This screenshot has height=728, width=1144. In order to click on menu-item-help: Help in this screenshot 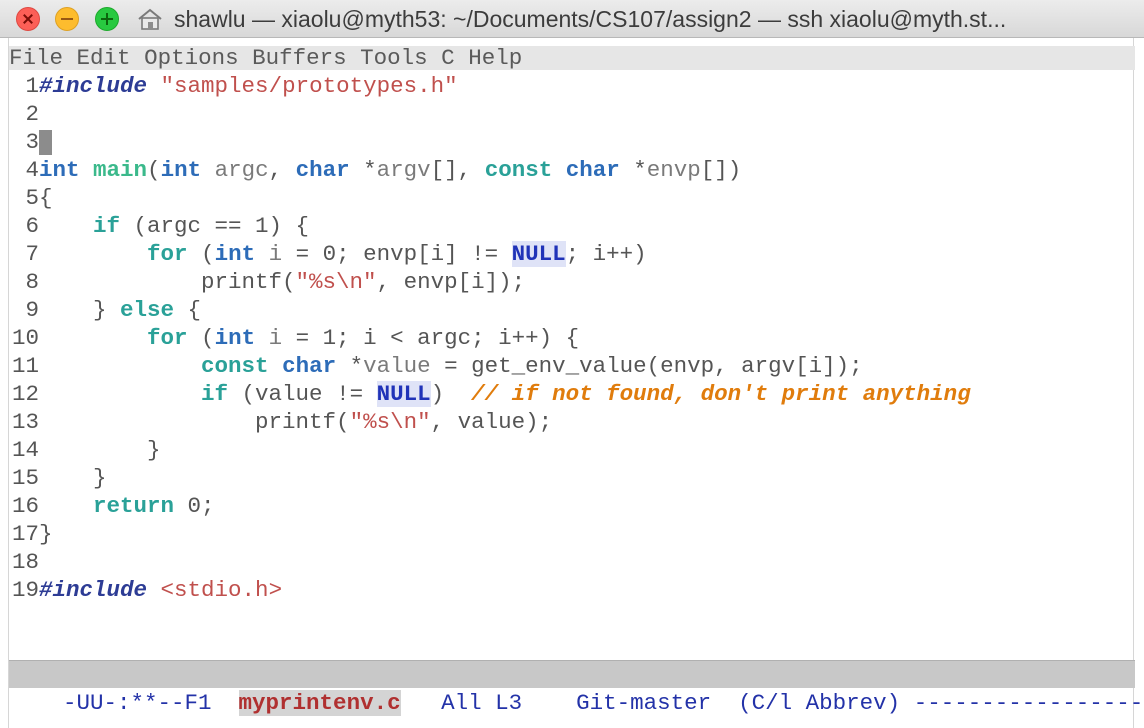, I will do `click(495, 58)`.